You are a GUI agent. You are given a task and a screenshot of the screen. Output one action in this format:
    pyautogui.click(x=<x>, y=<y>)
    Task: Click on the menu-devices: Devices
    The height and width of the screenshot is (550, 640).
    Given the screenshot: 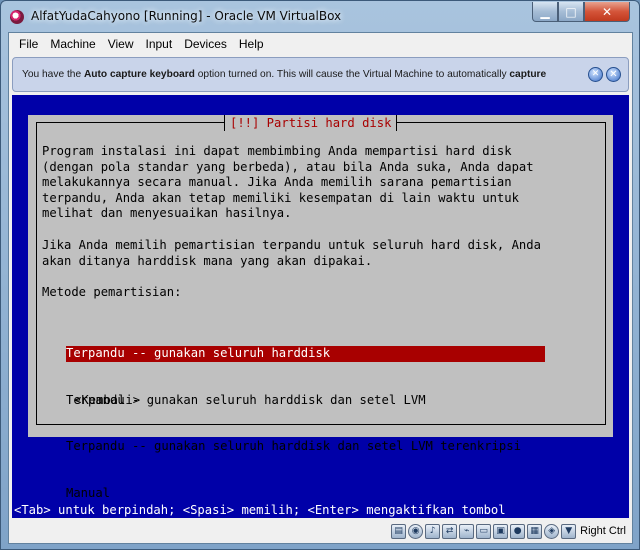 What is the action you would take?
    pyautogui.click(x=205, y=44)
    